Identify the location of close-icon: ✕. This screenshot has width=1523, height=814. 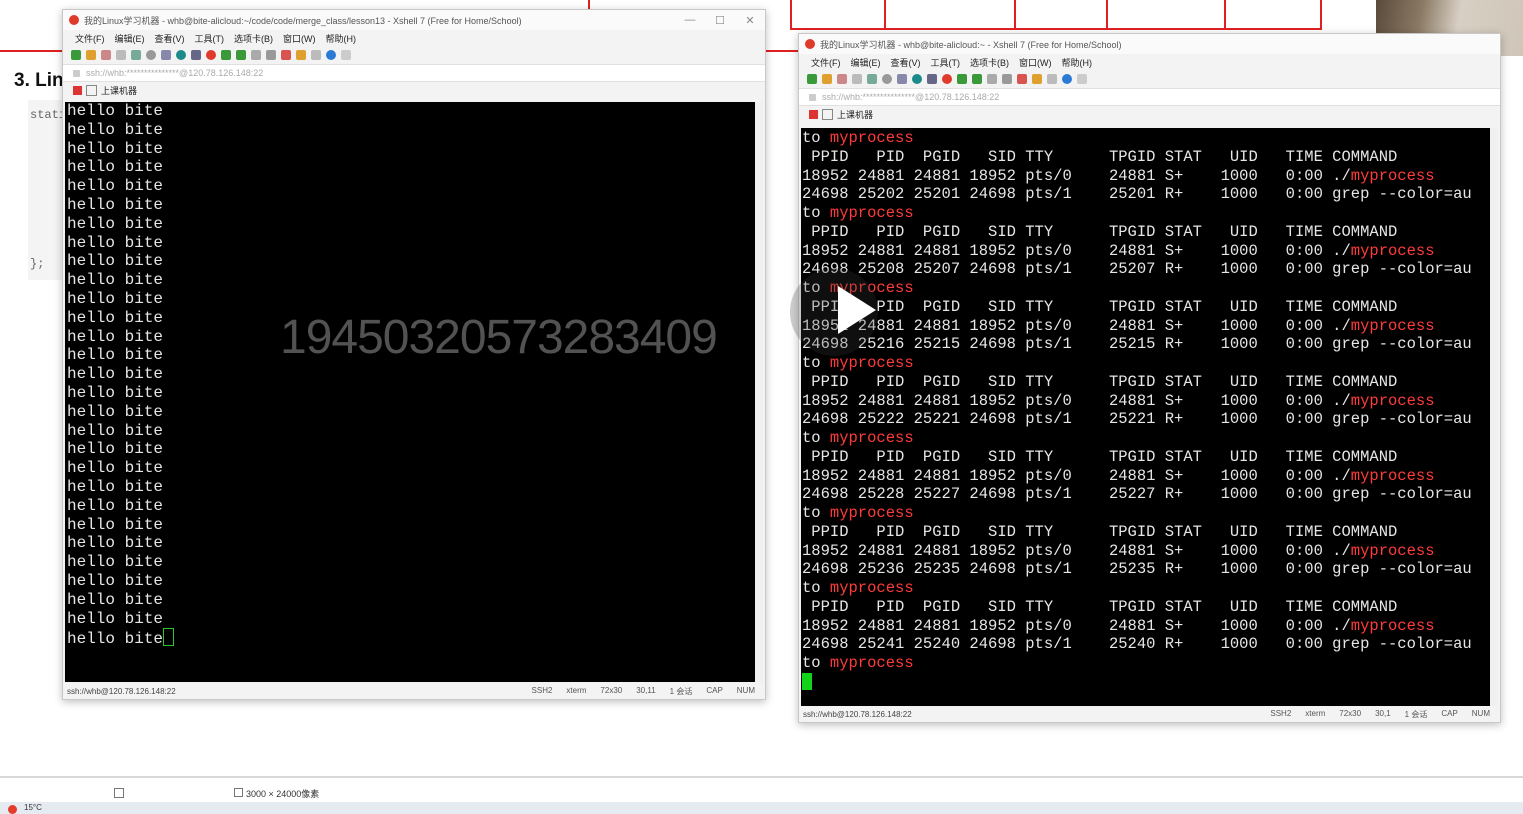
(750, 20).